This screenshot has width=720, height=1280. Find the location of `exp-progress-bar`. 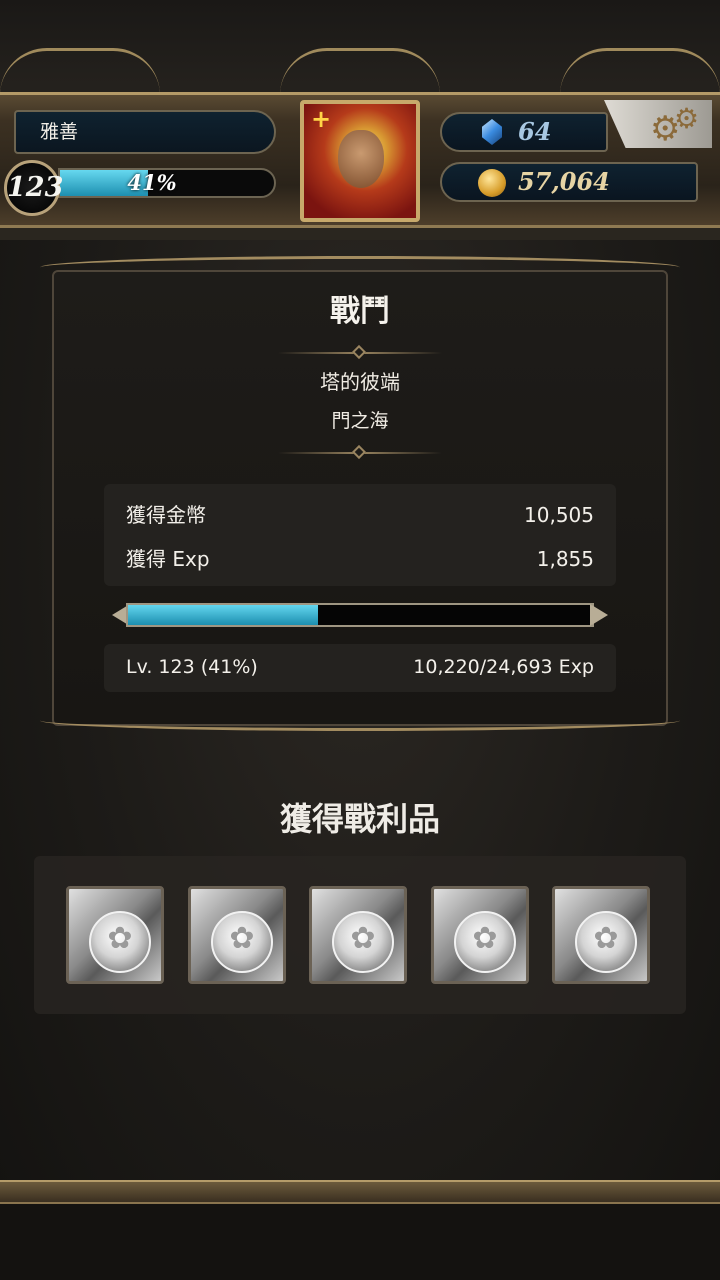

exp-progress-bar is located at coordinates (360, 616).